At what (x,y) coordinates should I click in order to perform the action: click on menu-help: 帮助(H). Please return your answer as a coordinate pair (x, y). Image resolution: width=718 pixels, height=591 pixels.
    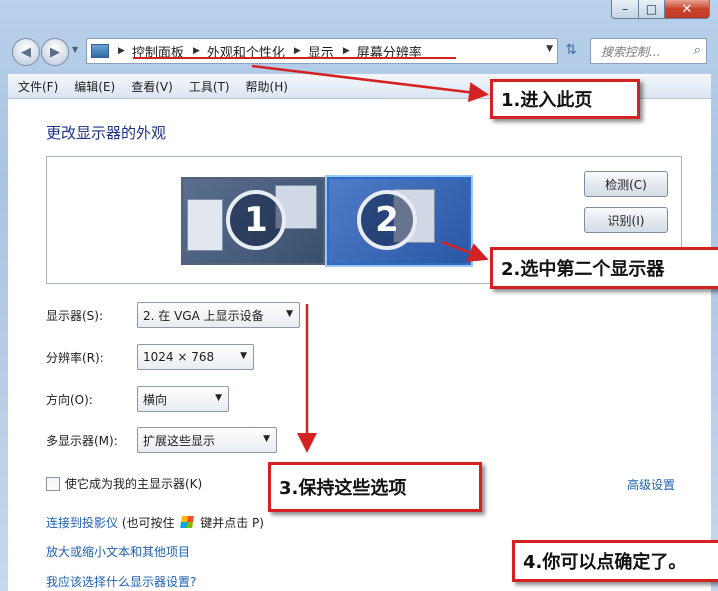
    Looking at the image, I should click on (267, 86).